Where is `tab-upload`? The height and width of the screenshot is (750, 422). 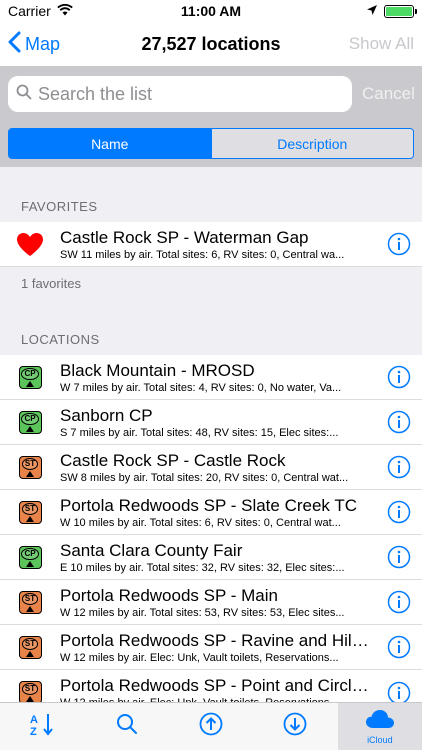 tab-upload is located at coordinates (211, 726).